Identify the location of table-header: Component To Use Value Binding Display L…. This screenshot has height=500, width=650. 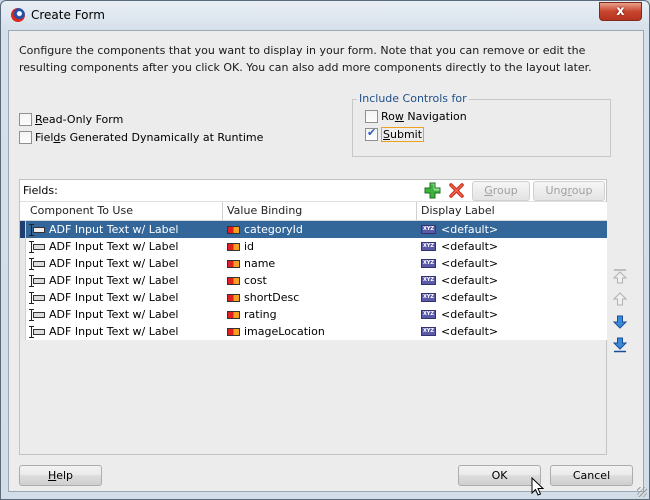
(313, 211).